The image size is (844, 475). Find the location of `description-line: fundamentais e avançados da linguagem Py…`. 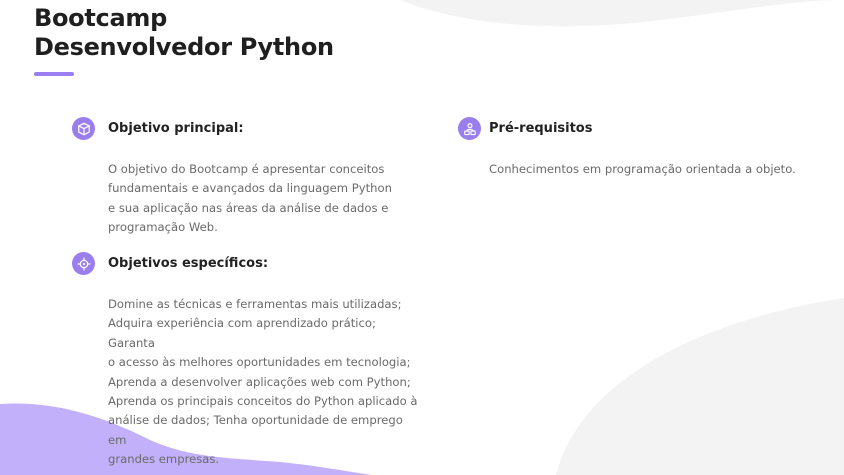

description-line: fundamentais e avançados da linguagem Py… is located at coordinates (250, 188).